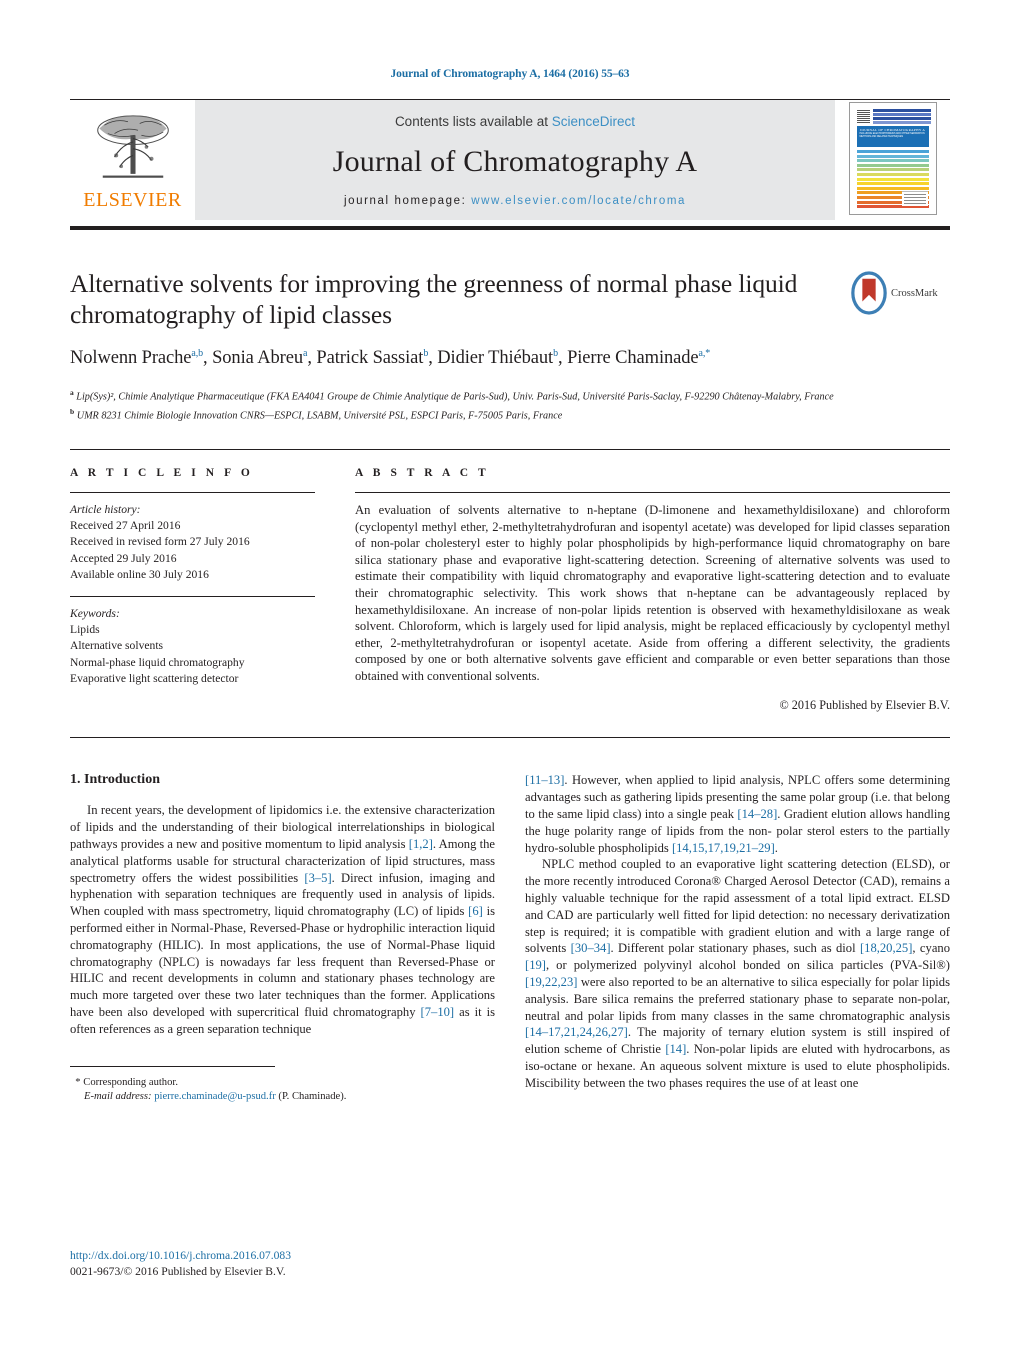  What do you see at coordinates (139, 574) in the screenshot?
I see `article-history-item: Available online 30 July 2016` at bounding box center [139, 574].